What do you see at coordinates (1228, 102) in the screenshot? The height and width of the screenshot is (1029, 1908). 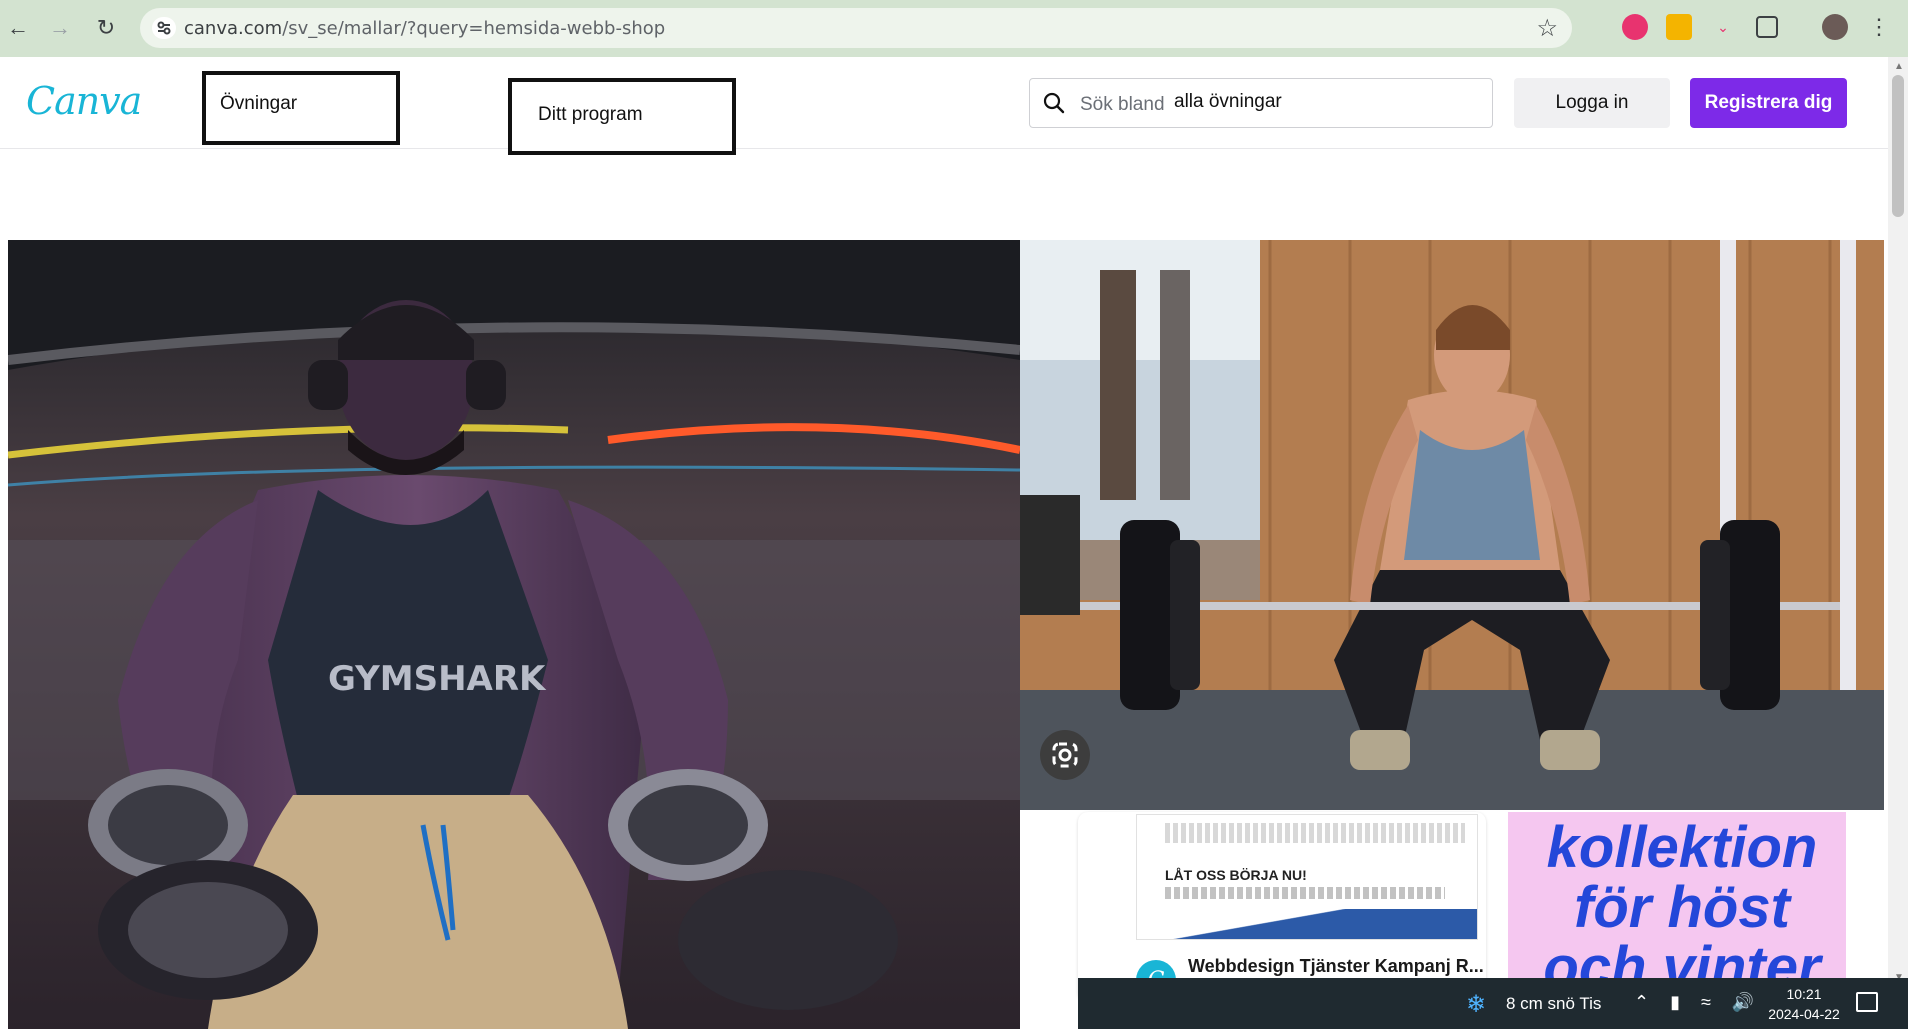 I see `search-input: alla övningar` at bounding box center [1228, 102].